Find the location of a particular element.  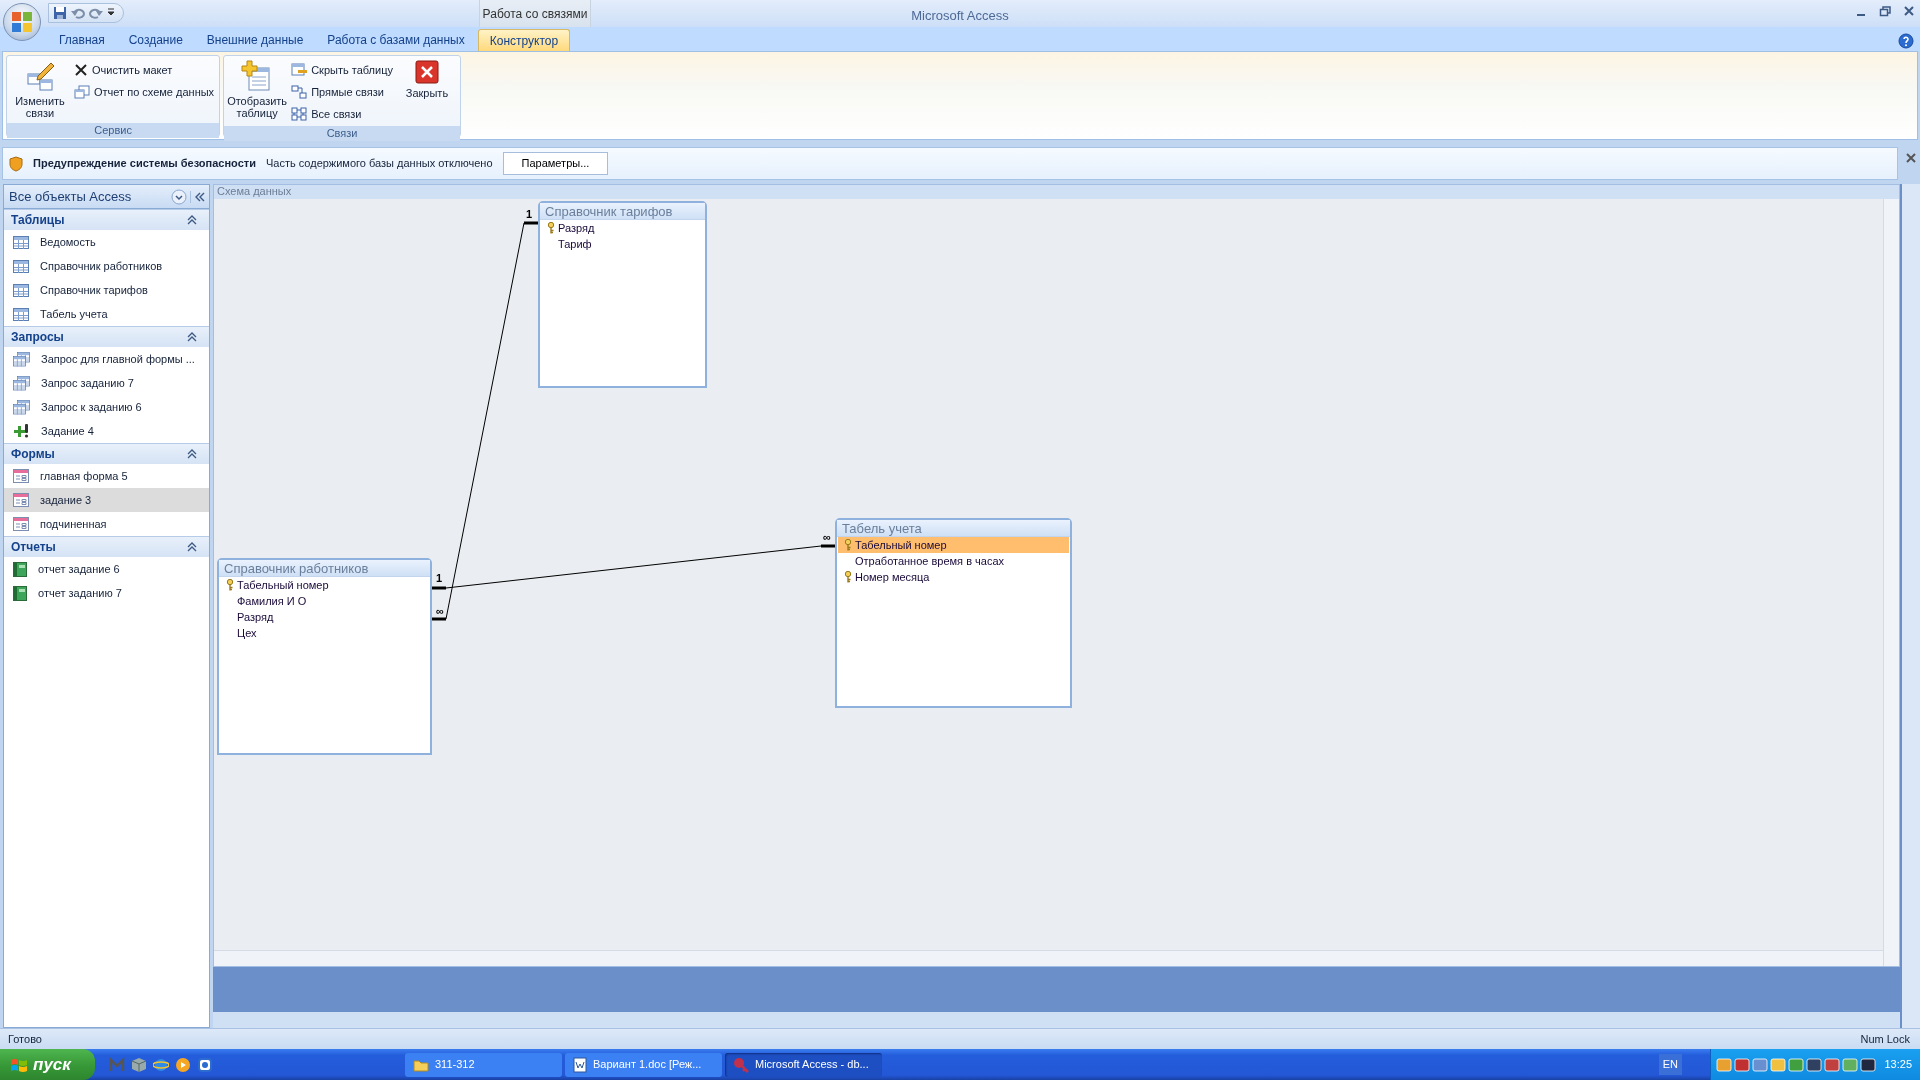

folder-icon is located at coordinates (421, 1064).